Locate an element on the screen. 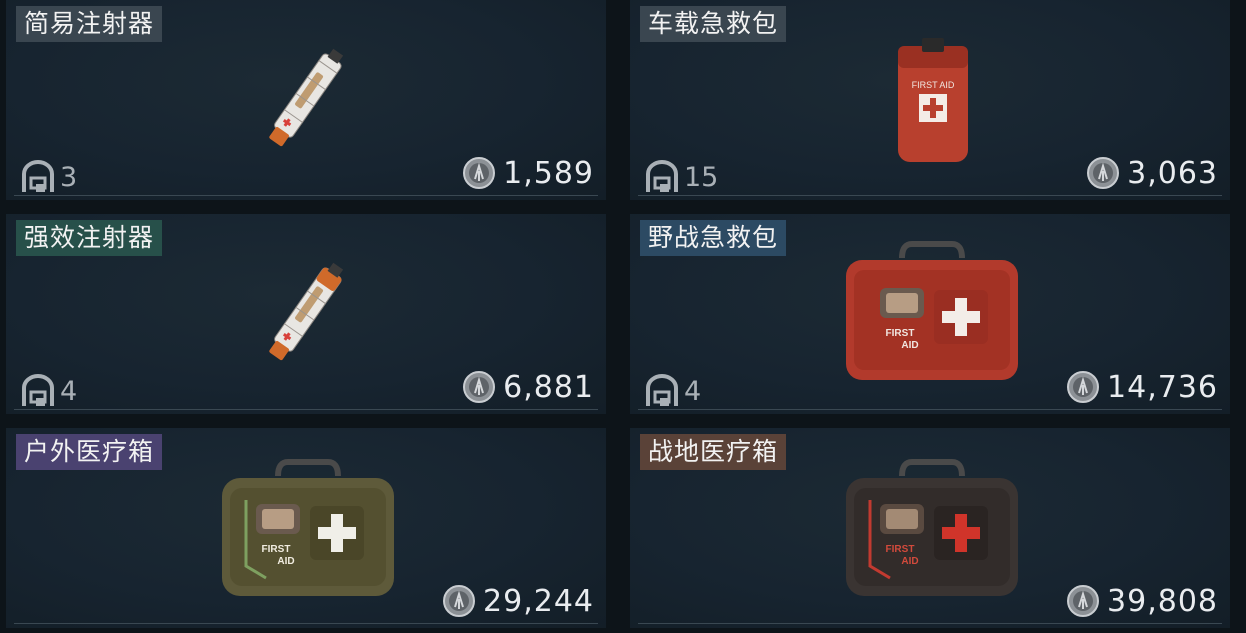 The height and width of the screenshot is (633, 1246). price-display: 39,808 is located at coordinates (1142, 601).